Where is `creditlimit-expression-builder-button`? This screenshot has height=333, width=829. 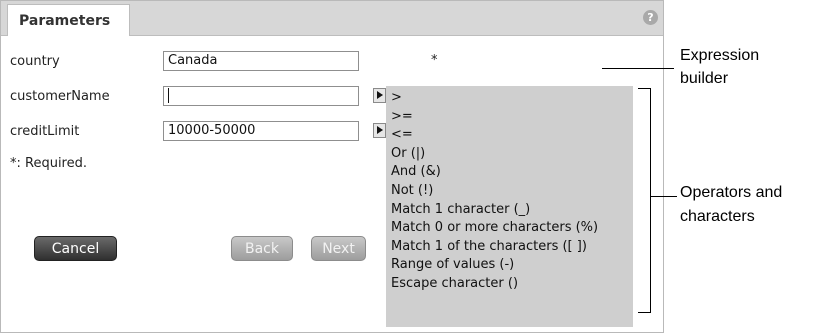 creditlimit-expression-builder-button is located at coordinates (379, 130).